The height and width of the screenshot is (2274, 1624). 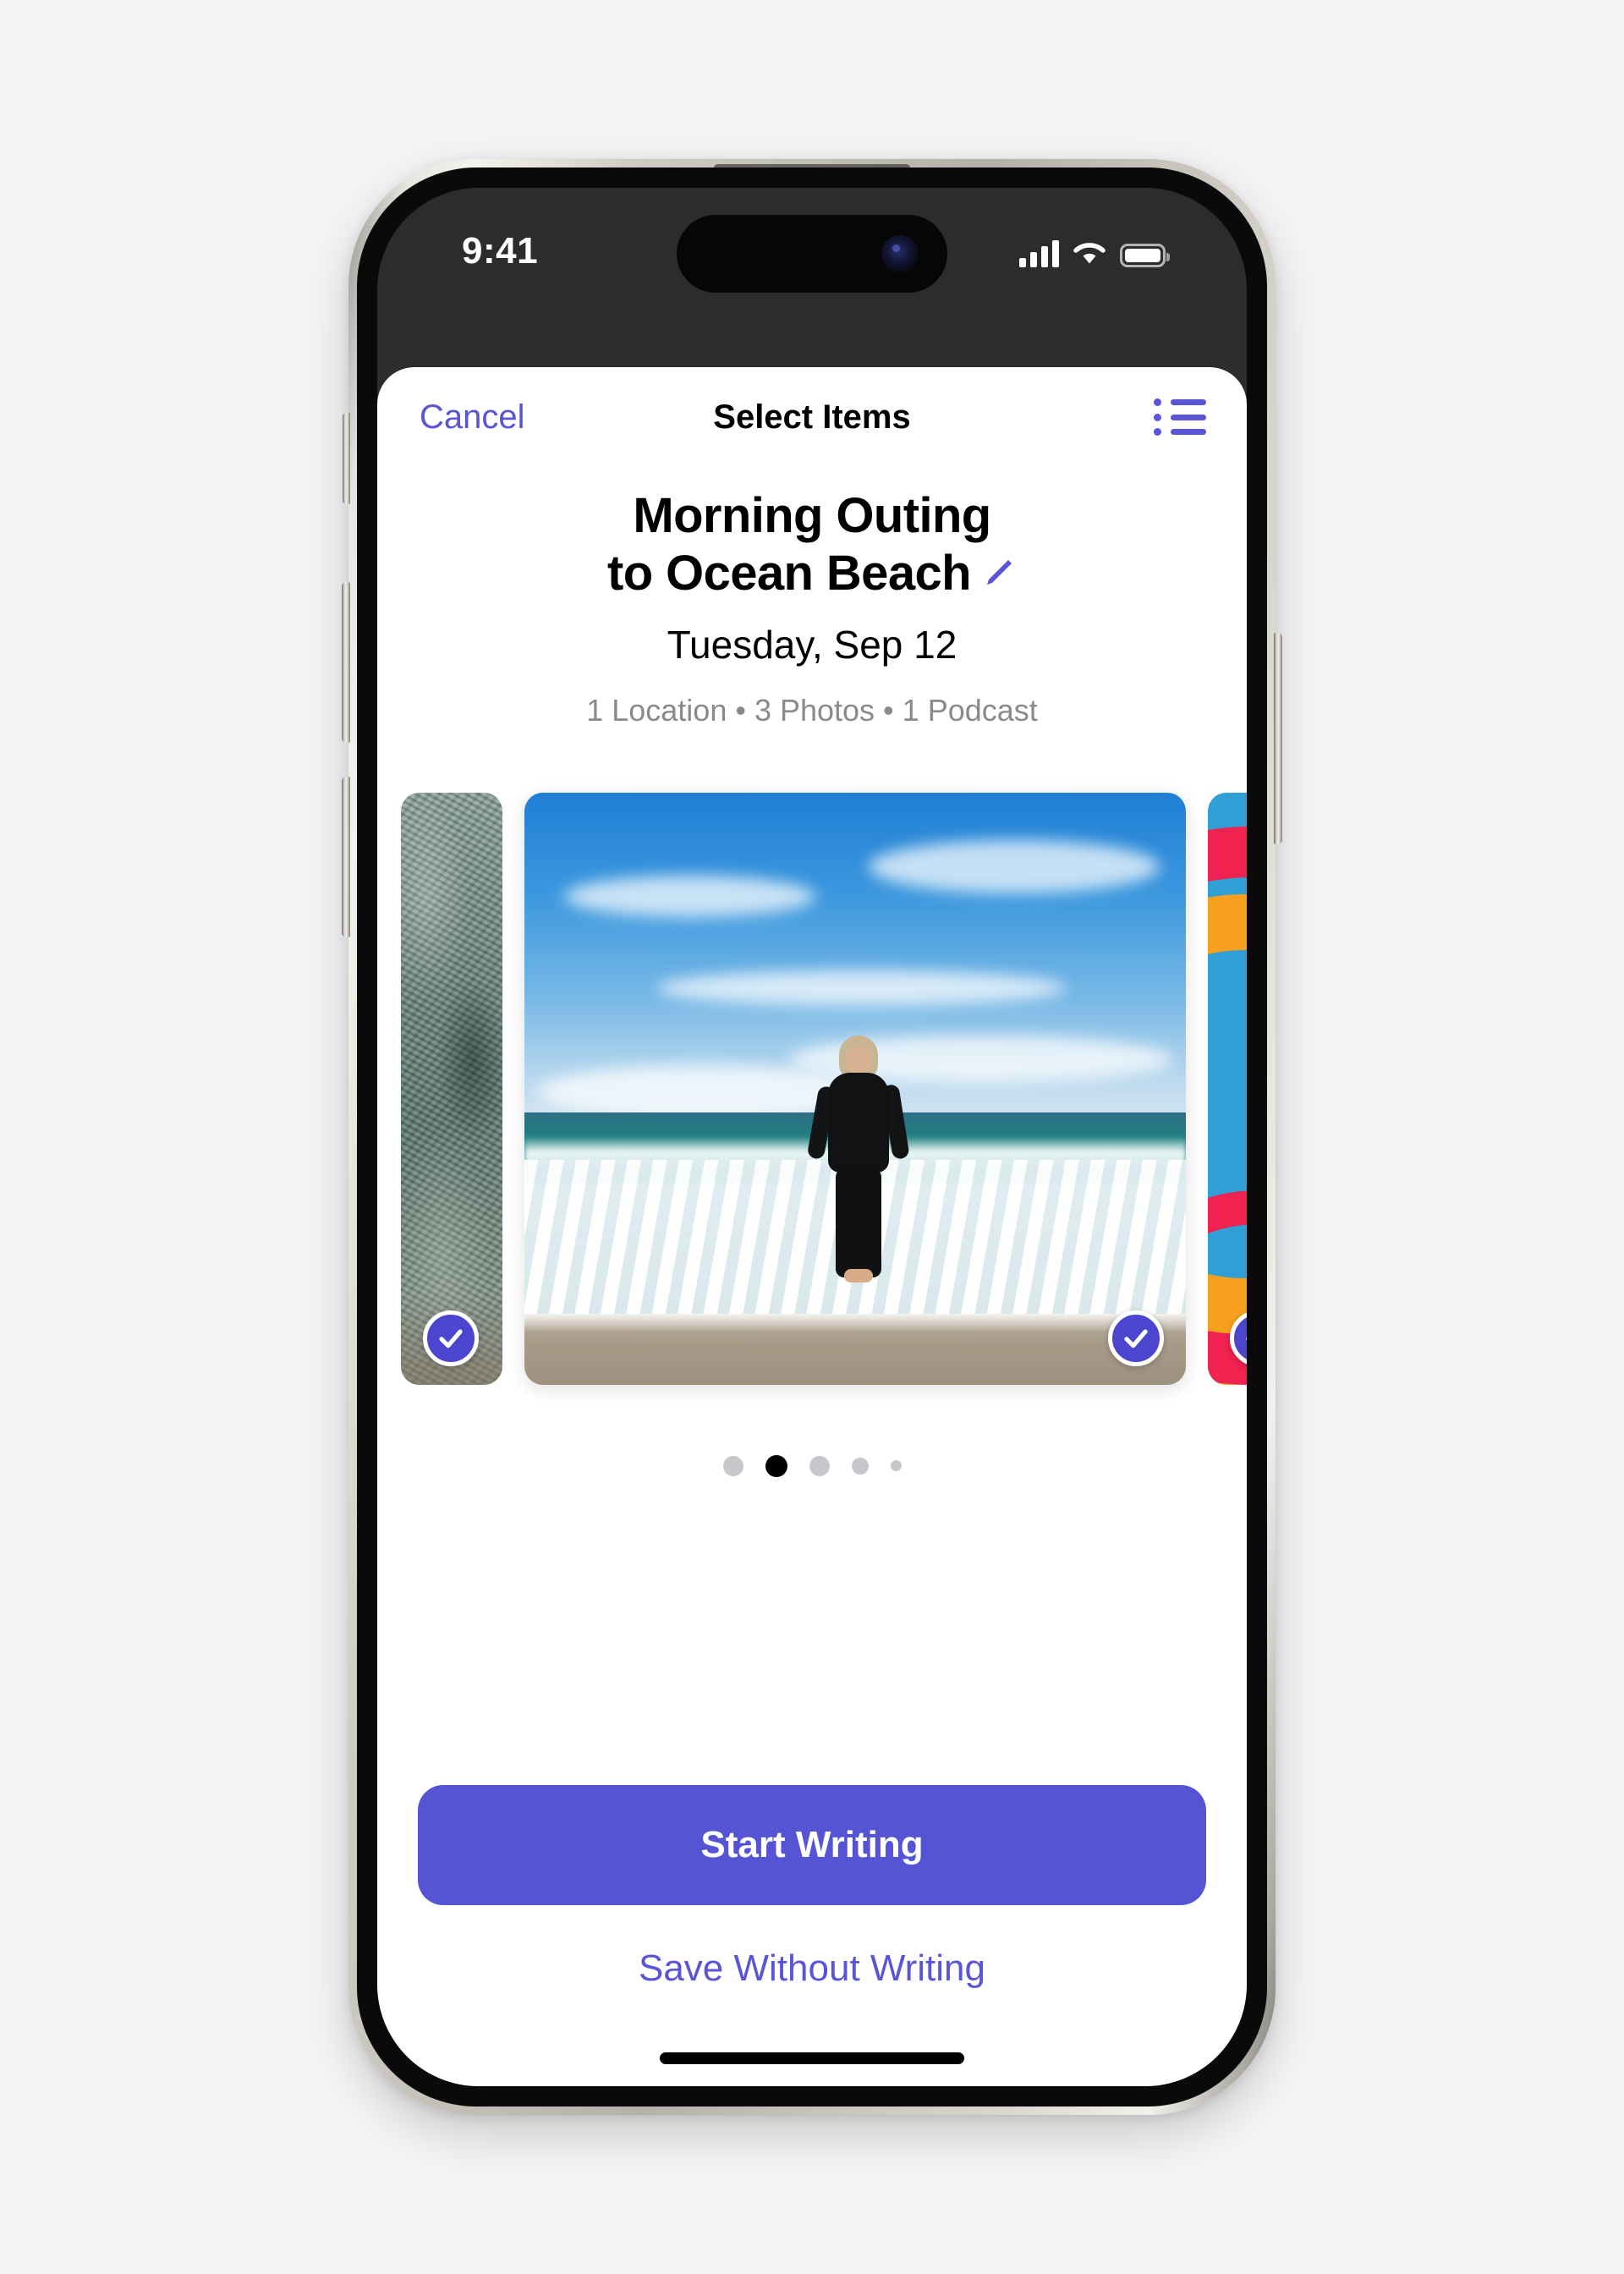 I want to click on home-indicator, so click(x=812, y=2058).